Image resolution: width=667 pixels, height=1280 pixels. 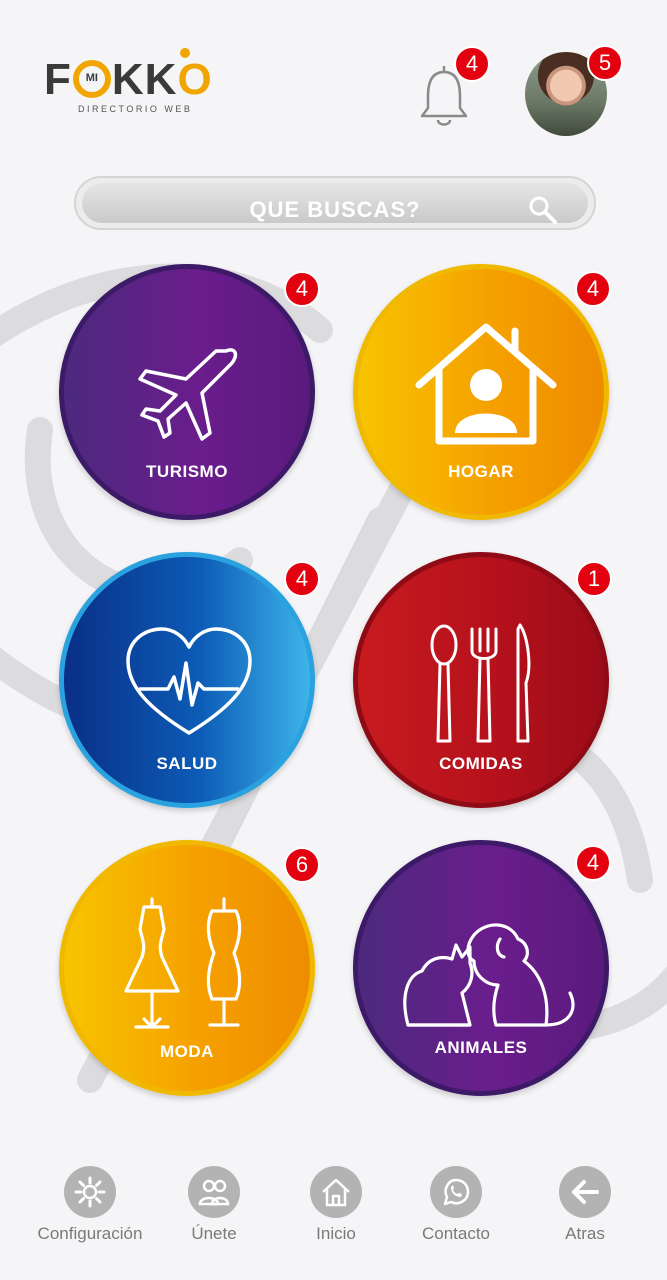 What do you see at coordinates (302, 865) in the screenshot?
I see `category-badge: 6` at bounding box center [302, 865].